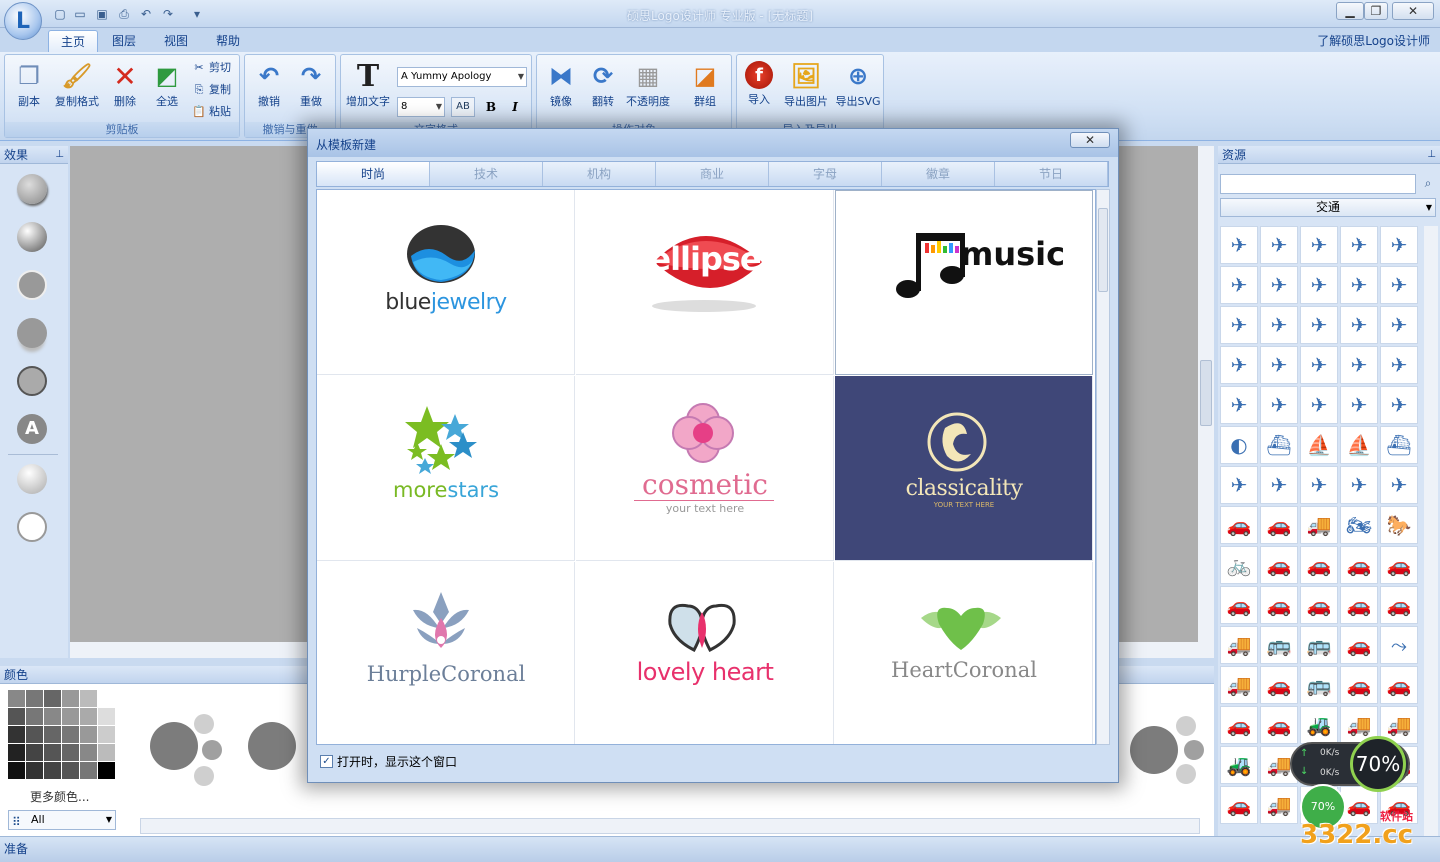 The image size is (1440, 862). Describe the element at coordinates (228, 41) in the screenshot. I see `tab-help: 帮助` at that location.